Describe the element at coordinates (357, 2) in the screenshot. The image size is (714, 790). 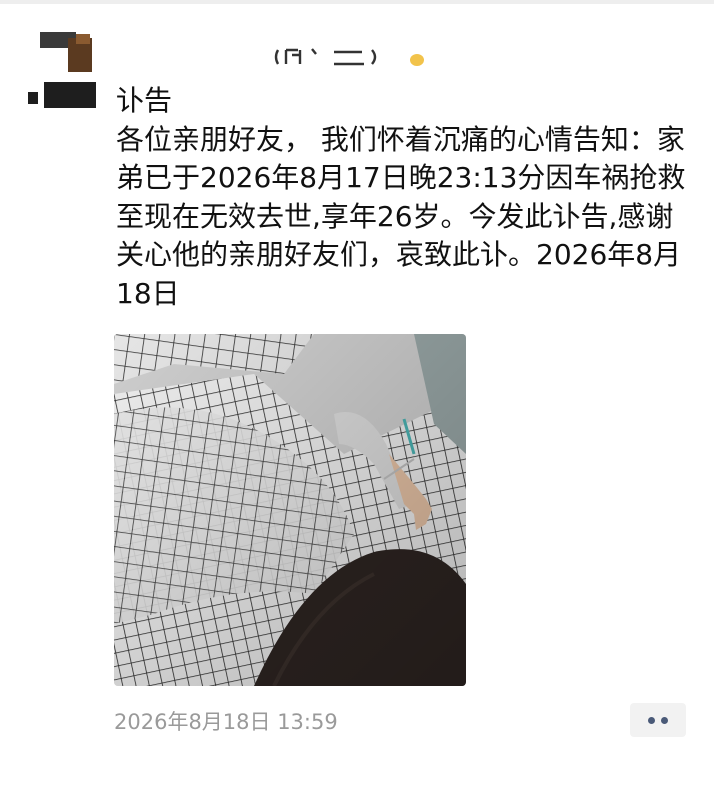
I see `top-divider` at that location.